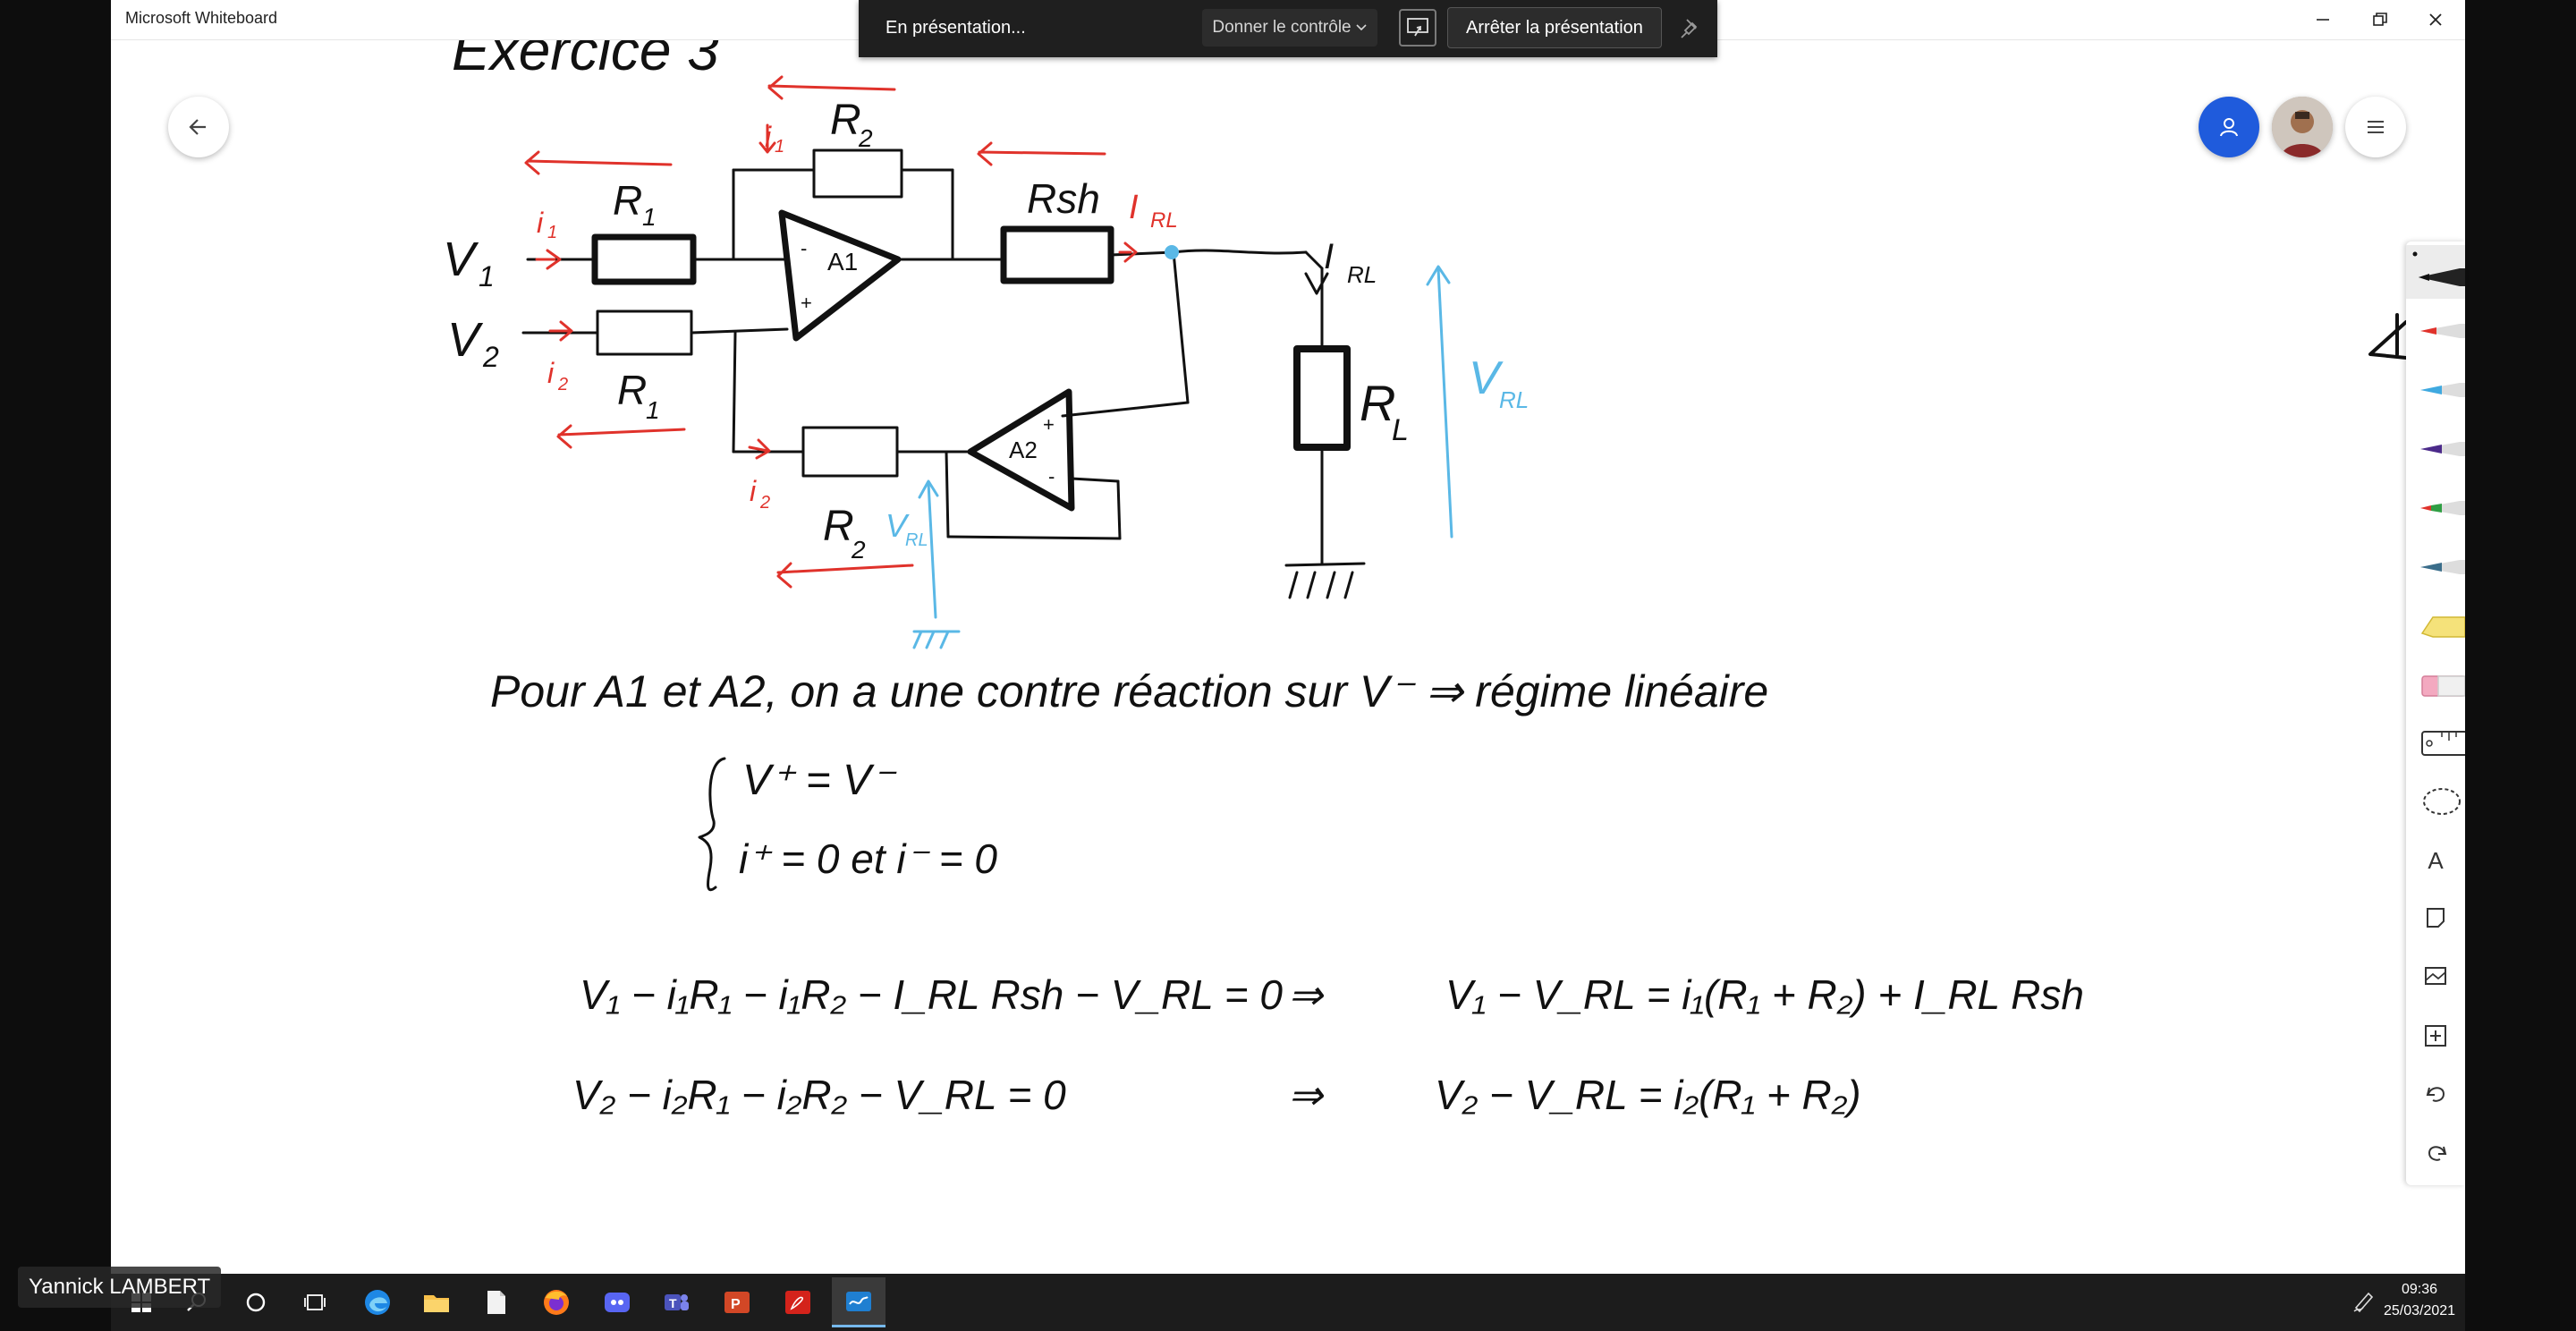  I want to click on close-icon, so click(2435, 20).